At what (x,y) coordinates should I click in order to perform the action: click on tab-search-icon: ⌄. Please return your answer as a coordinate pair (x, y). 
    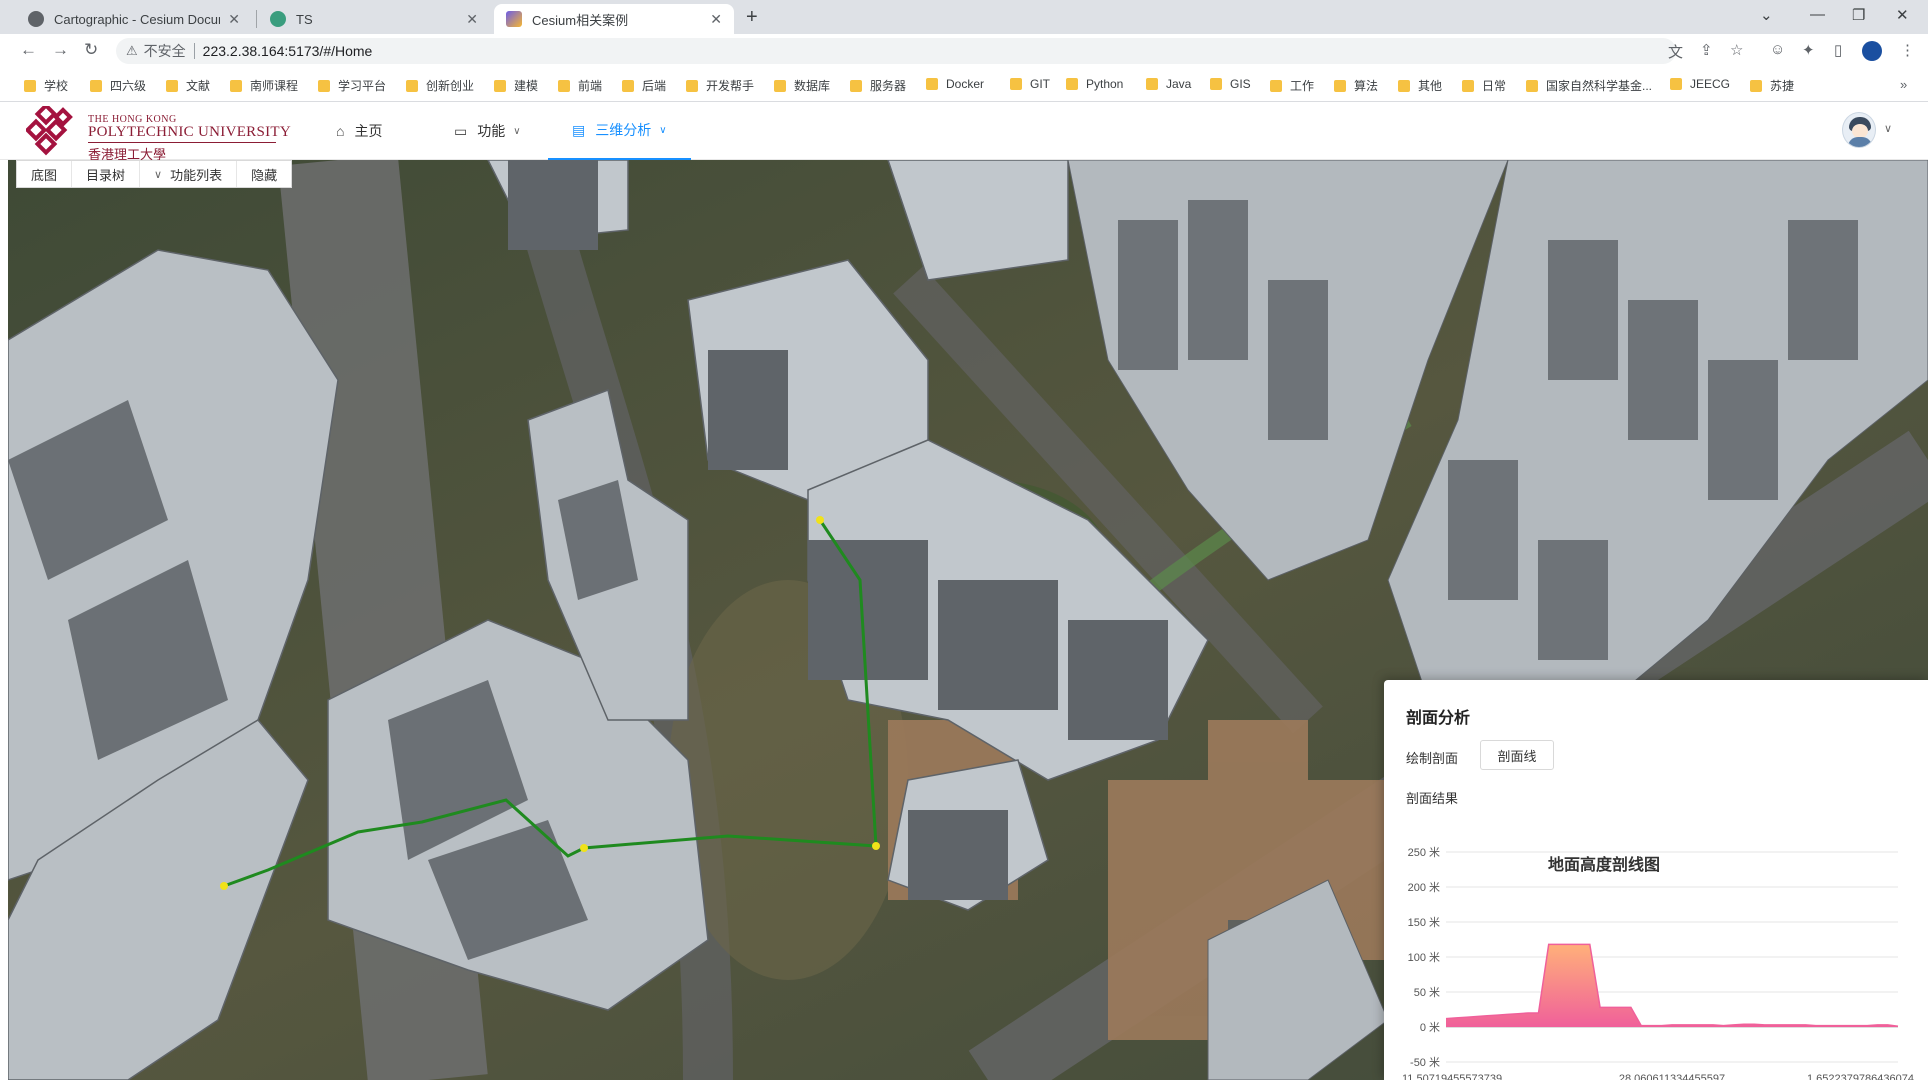
    Looking at the image, I should click on (1766, 15).